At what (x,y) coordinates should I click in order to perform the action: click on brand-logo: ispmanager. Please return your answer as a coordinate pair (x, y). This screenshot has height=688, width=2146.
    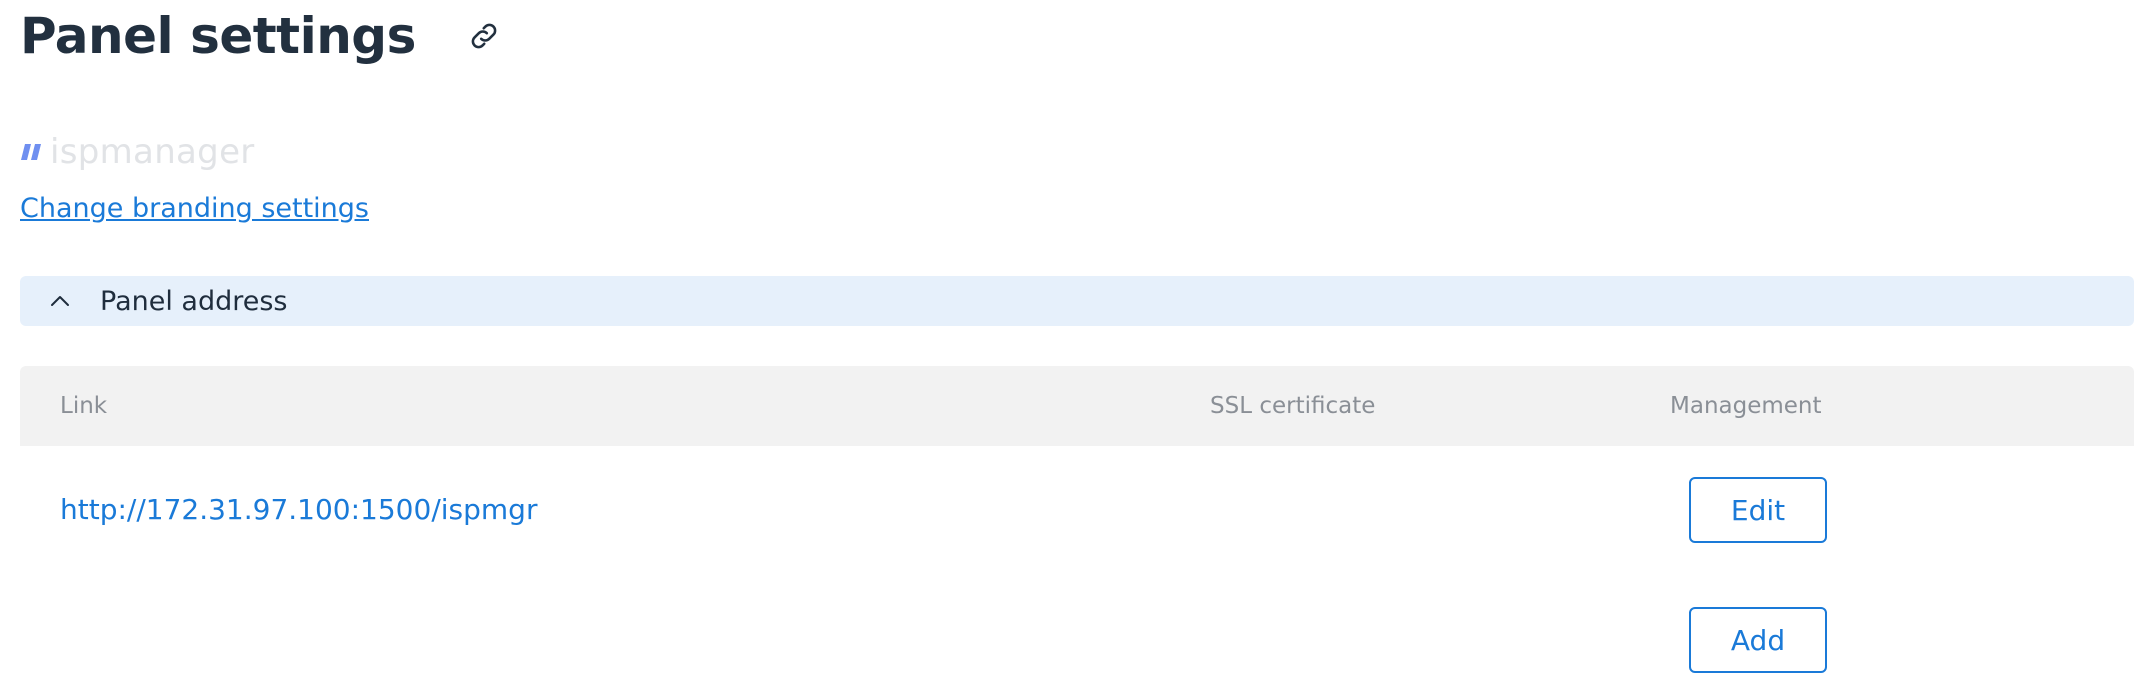
    Looking at the image, I should click on (137, 152).